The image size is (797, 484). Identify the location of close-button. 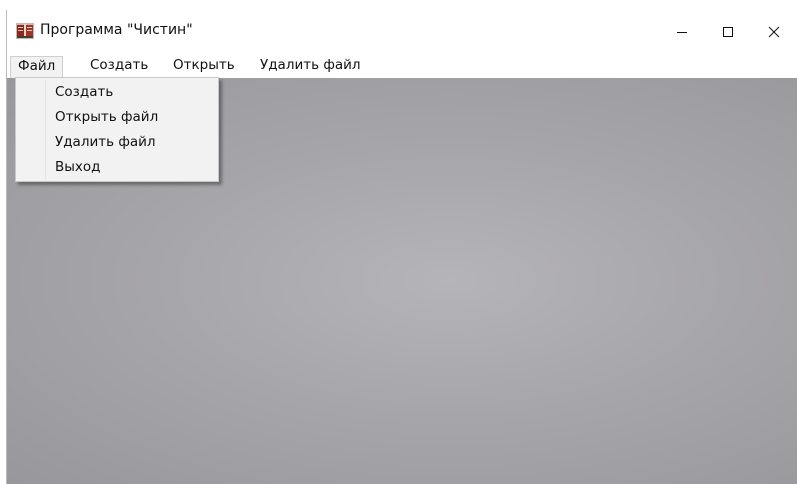
(774, 32).